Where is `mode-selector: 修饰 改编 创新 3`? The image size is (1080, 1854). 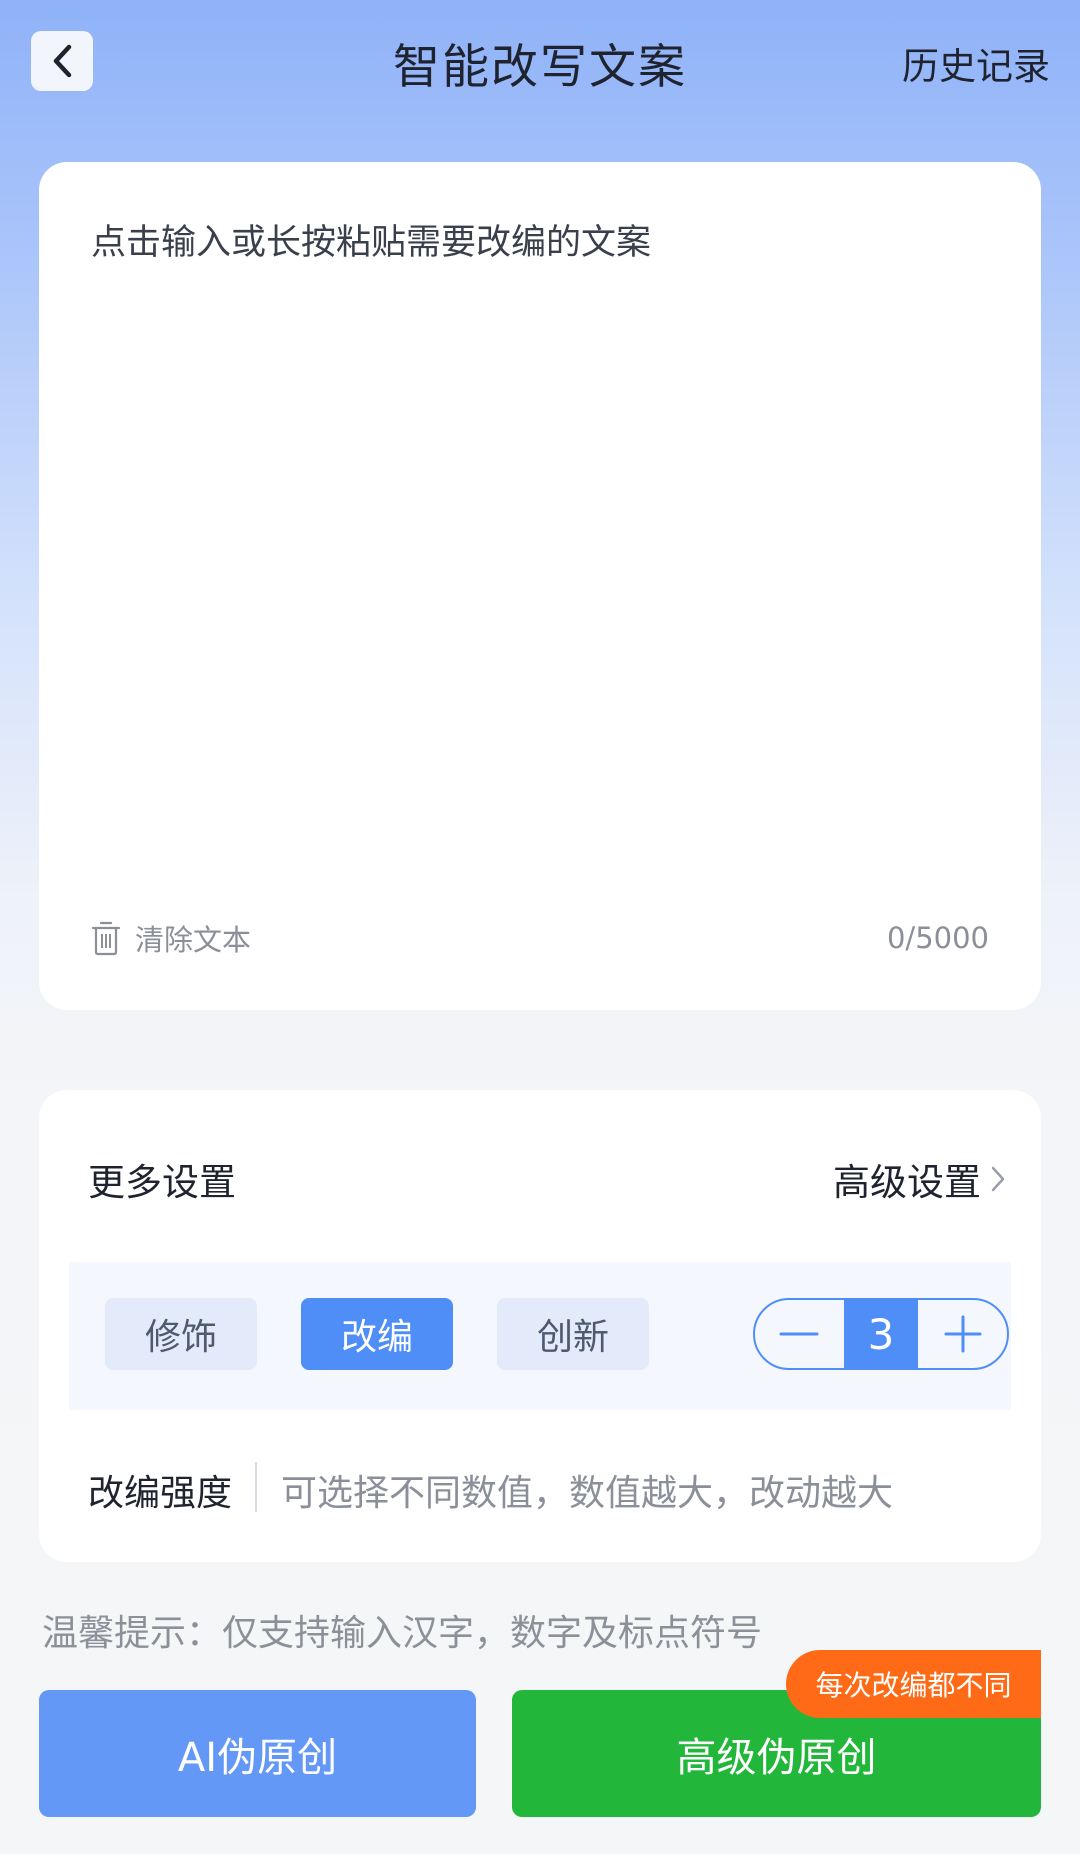
mode-selector: 修饰 改编 创新 3 is located at coordinates (540, 1336).